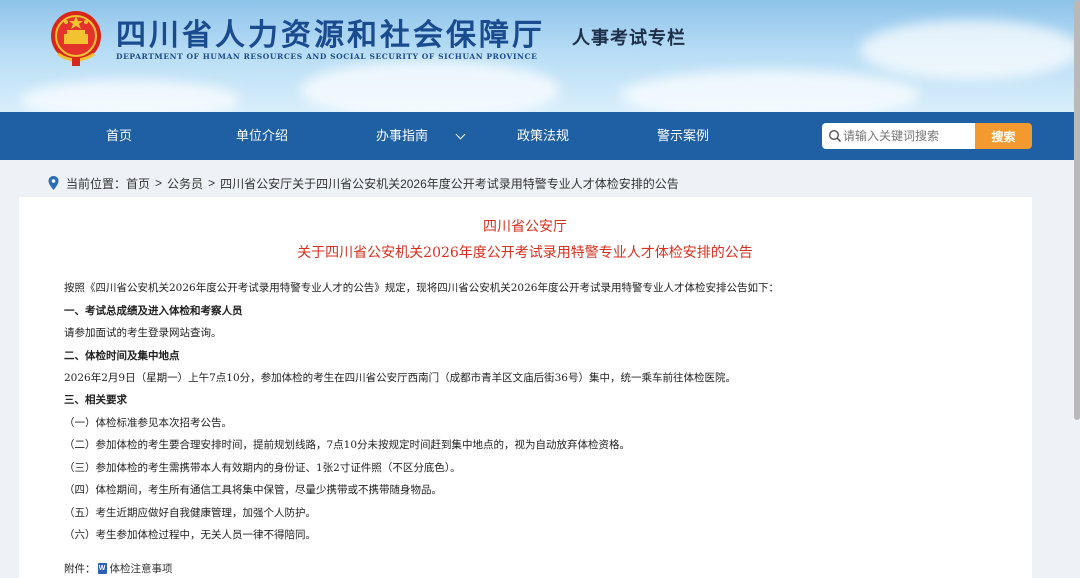 The height and width of the screenshot is (578, 1080). I want to click on nav-item-guide: 办事指南, so click(402, 136).